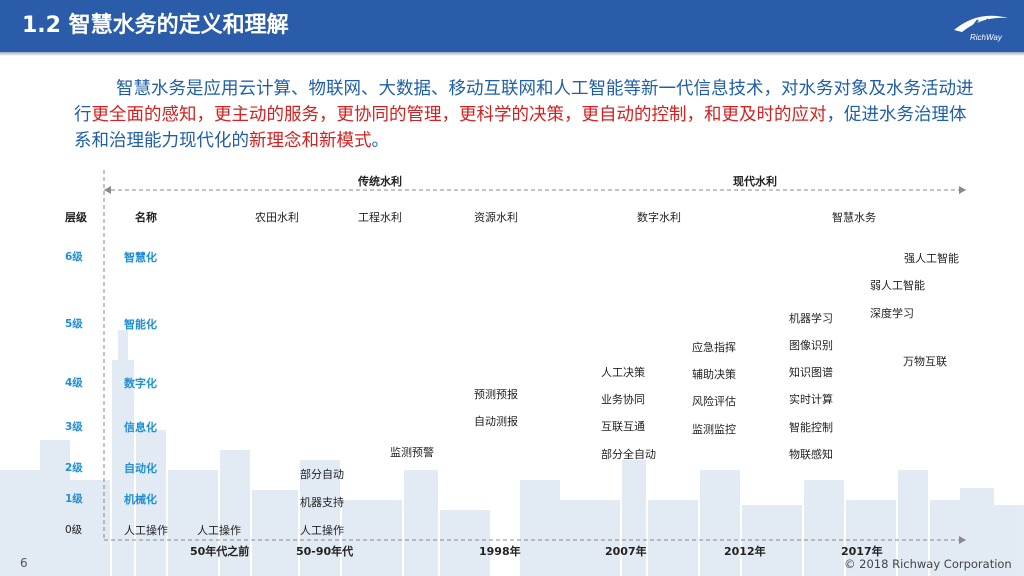 This screenshot has width=1024, height=576. I want to click on year-label: 2012年, so click(745, 551).